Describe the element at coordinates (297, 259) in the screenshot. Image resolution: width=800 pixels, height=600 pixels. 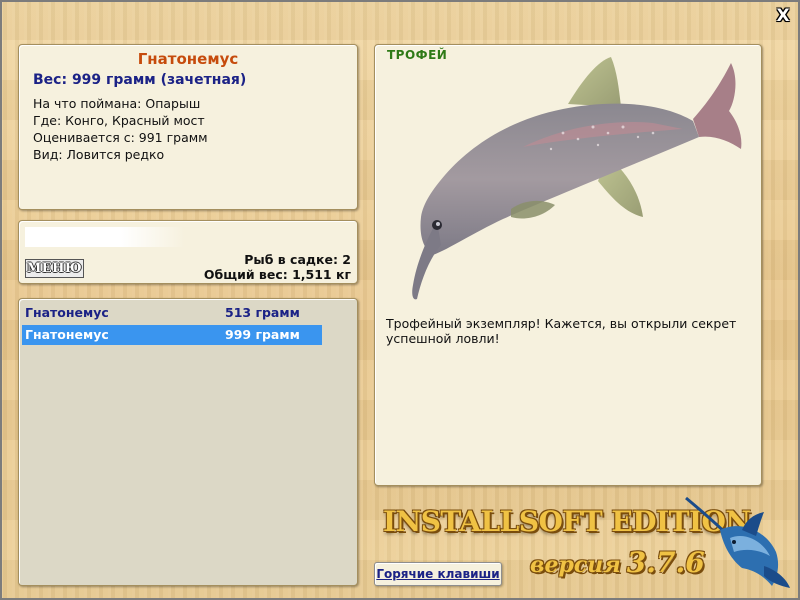
I see `fish-count: Рыб в садке: 2` at that location.